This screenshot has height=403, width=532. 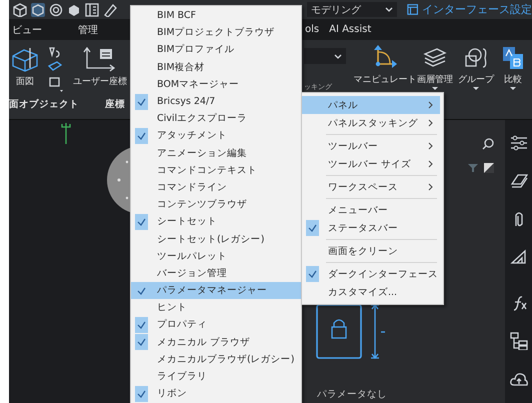 I want to click on section-cube-icon, so click(x=25, y=59).